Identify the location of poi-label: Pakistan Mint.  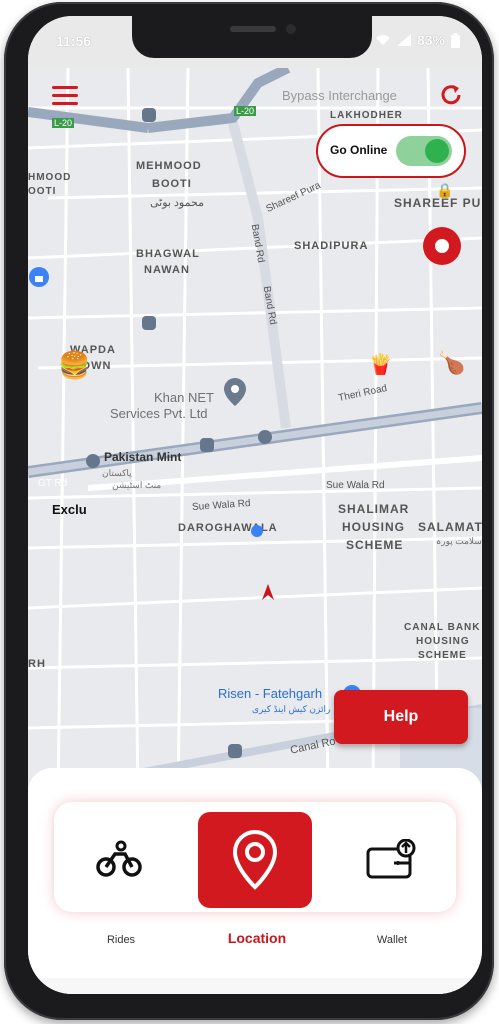
(143, 457).